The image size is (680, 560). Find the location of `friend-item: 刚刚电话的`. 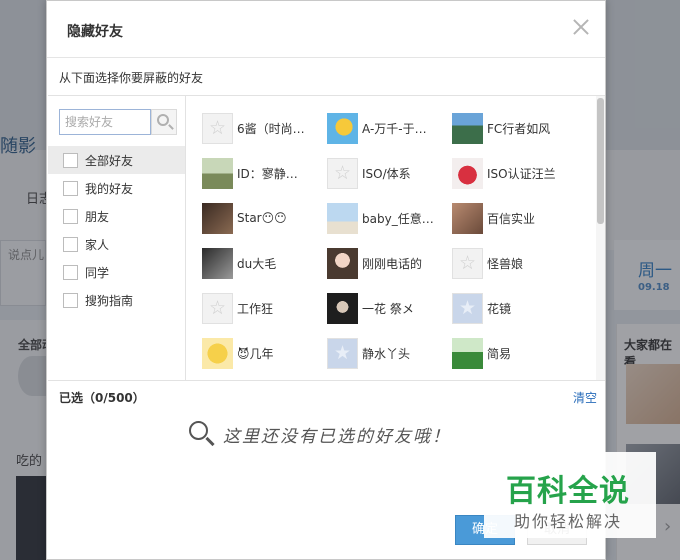

friend-item: 刚刚电话的 is located at coordinates (389, 263).